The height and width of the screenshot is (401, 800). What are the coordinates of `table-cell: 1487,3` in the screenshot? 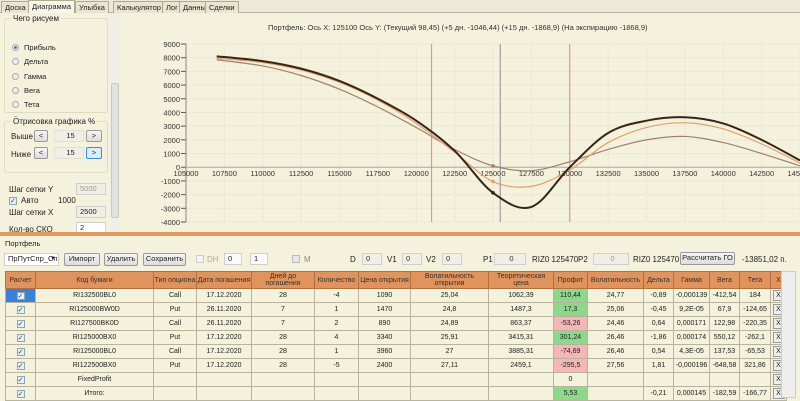 It's located at (521, 309).